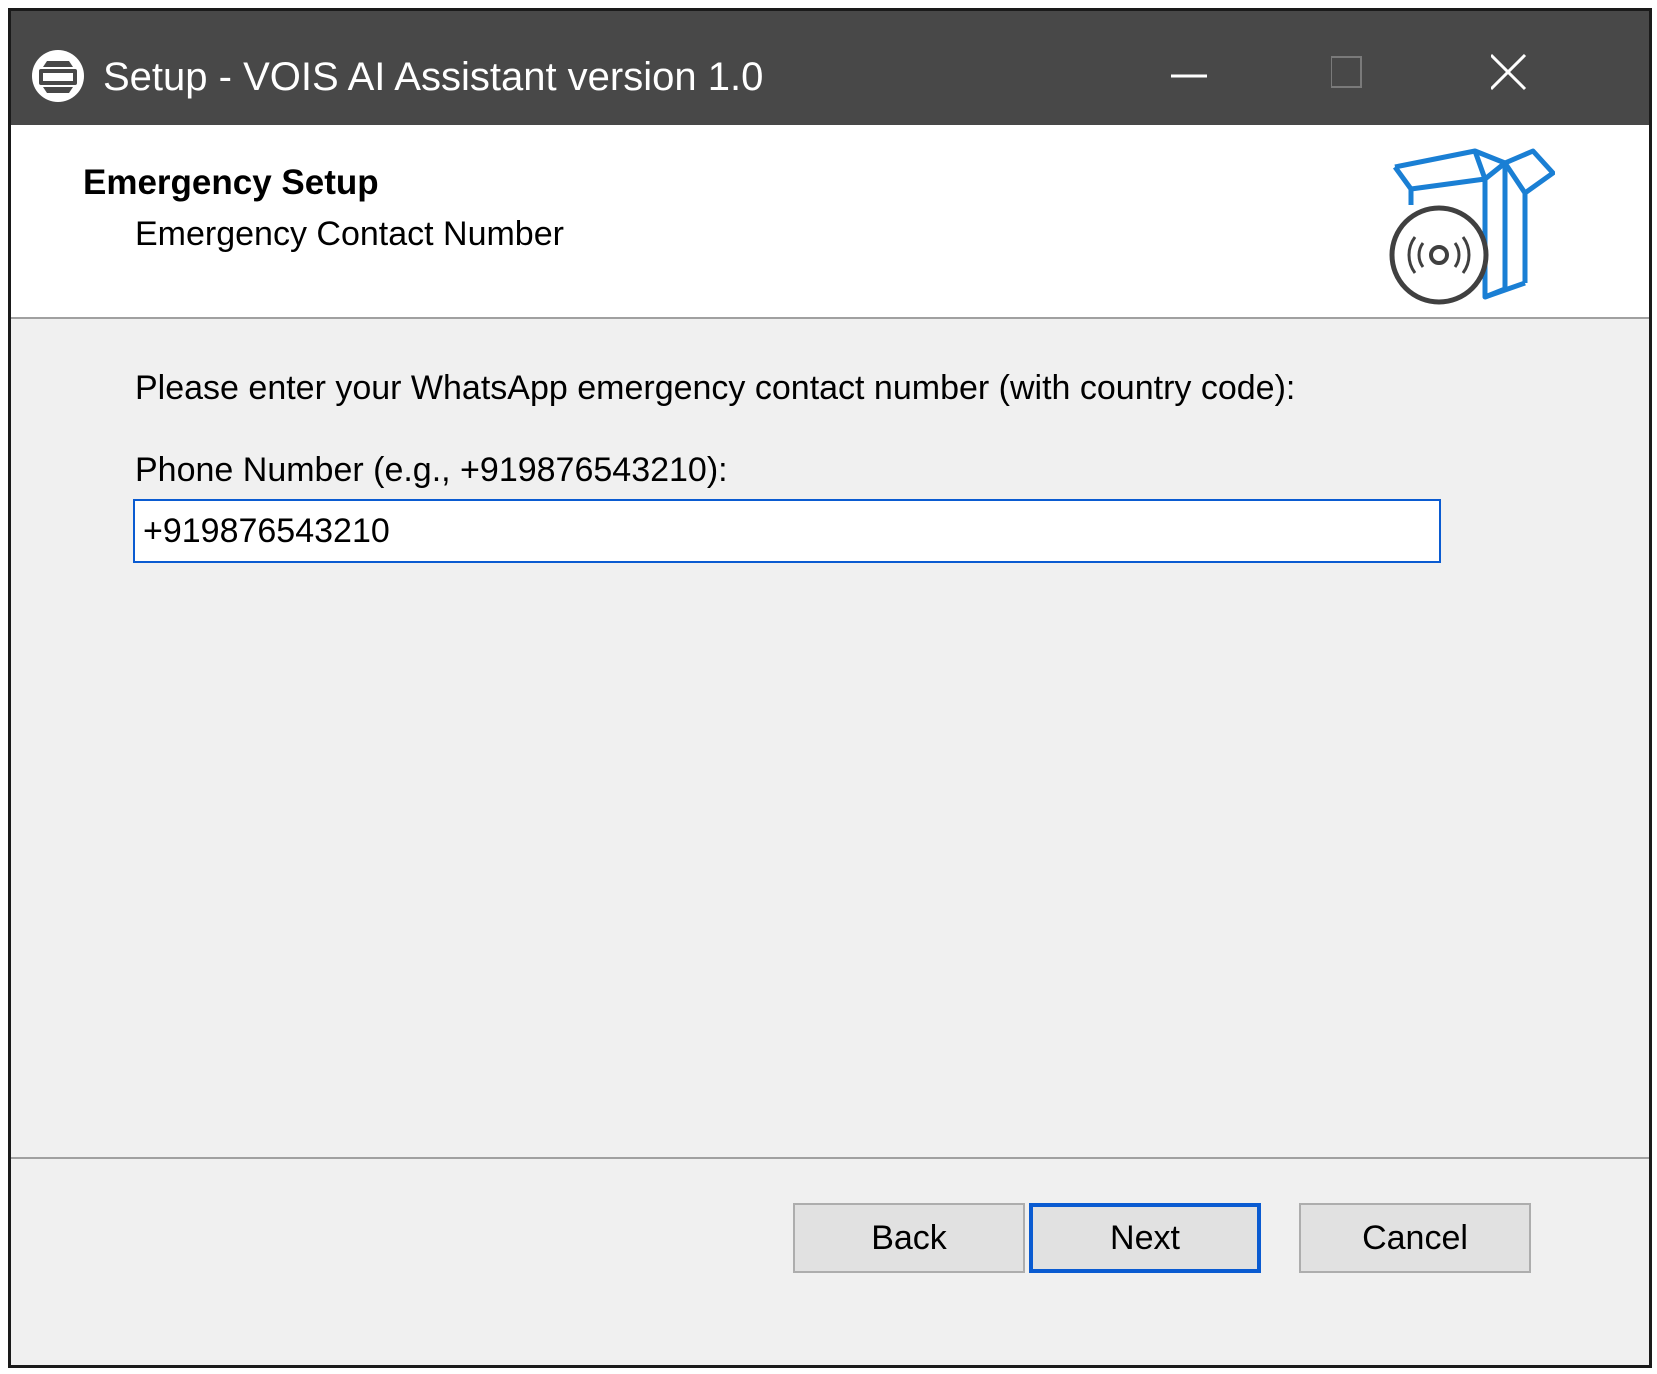  What do you see at coordinates (1415, 1238) in the screenshot?
I see `cancel-button: Cancel` at bounding box center [1415, 1238].